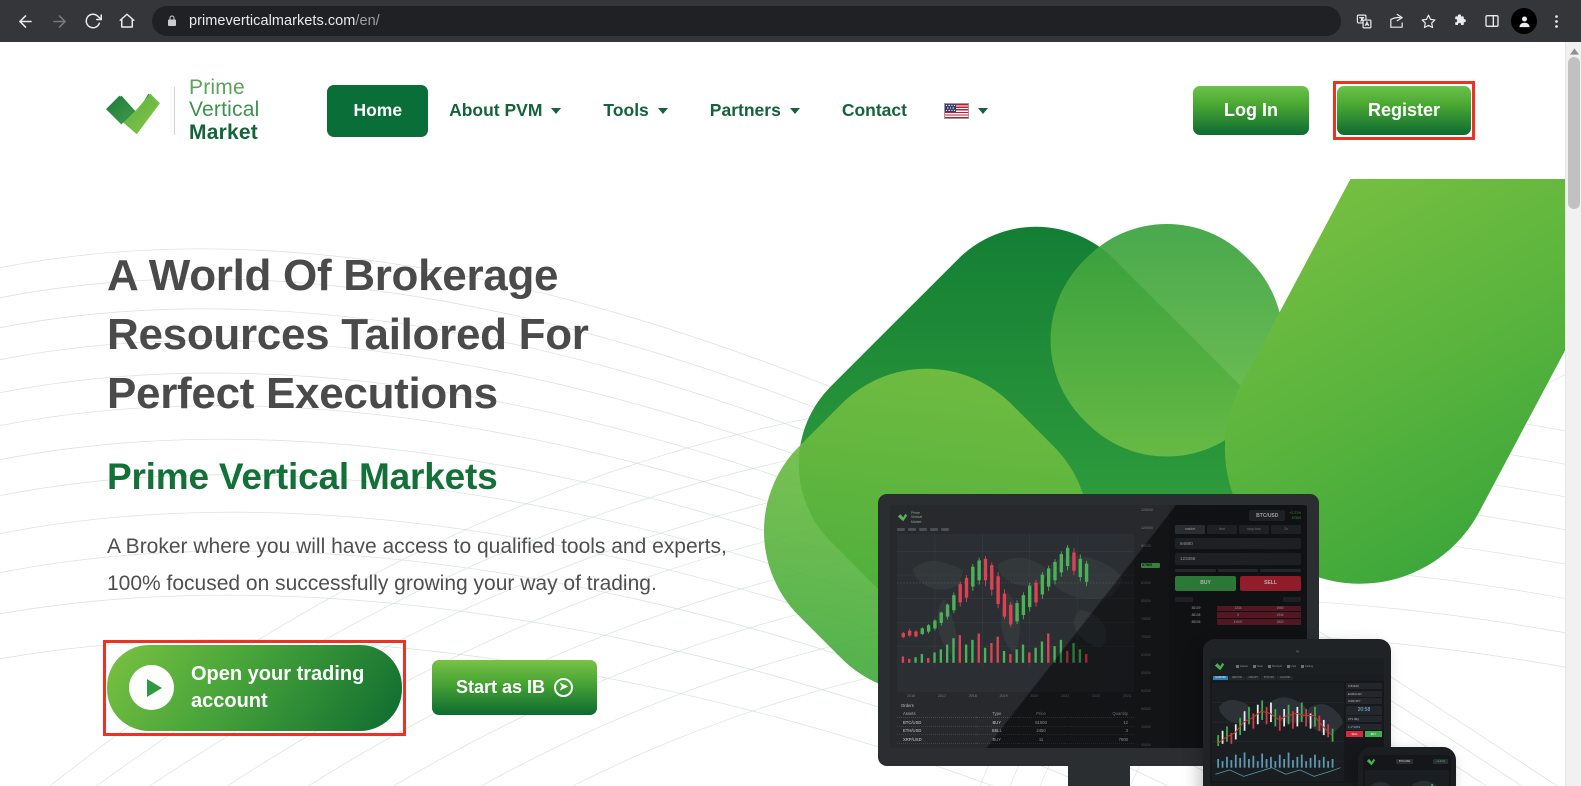  Describe the element at coordinates (1267, 515) in the screenshot. I see `pair-symbol: BTC/USD` at that location.